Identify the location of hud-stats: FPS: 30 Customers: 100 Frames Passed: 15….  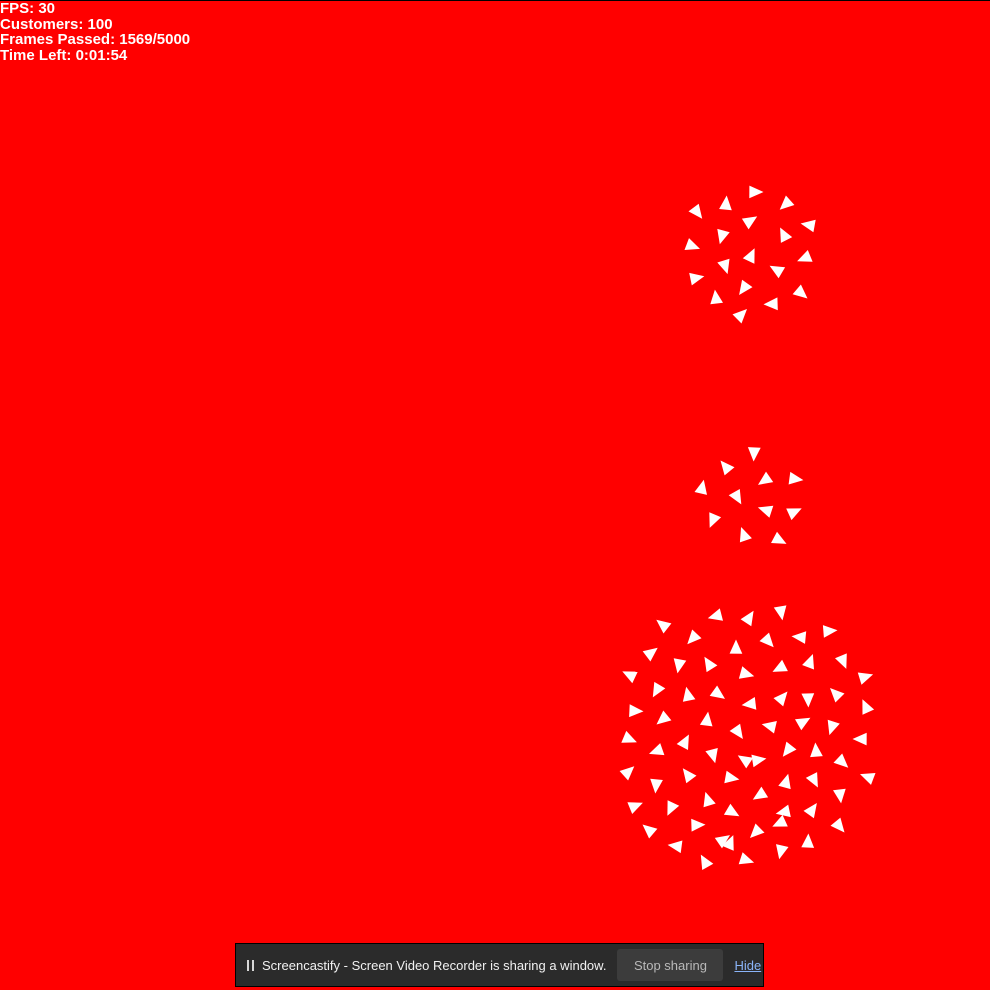
(95, 32).